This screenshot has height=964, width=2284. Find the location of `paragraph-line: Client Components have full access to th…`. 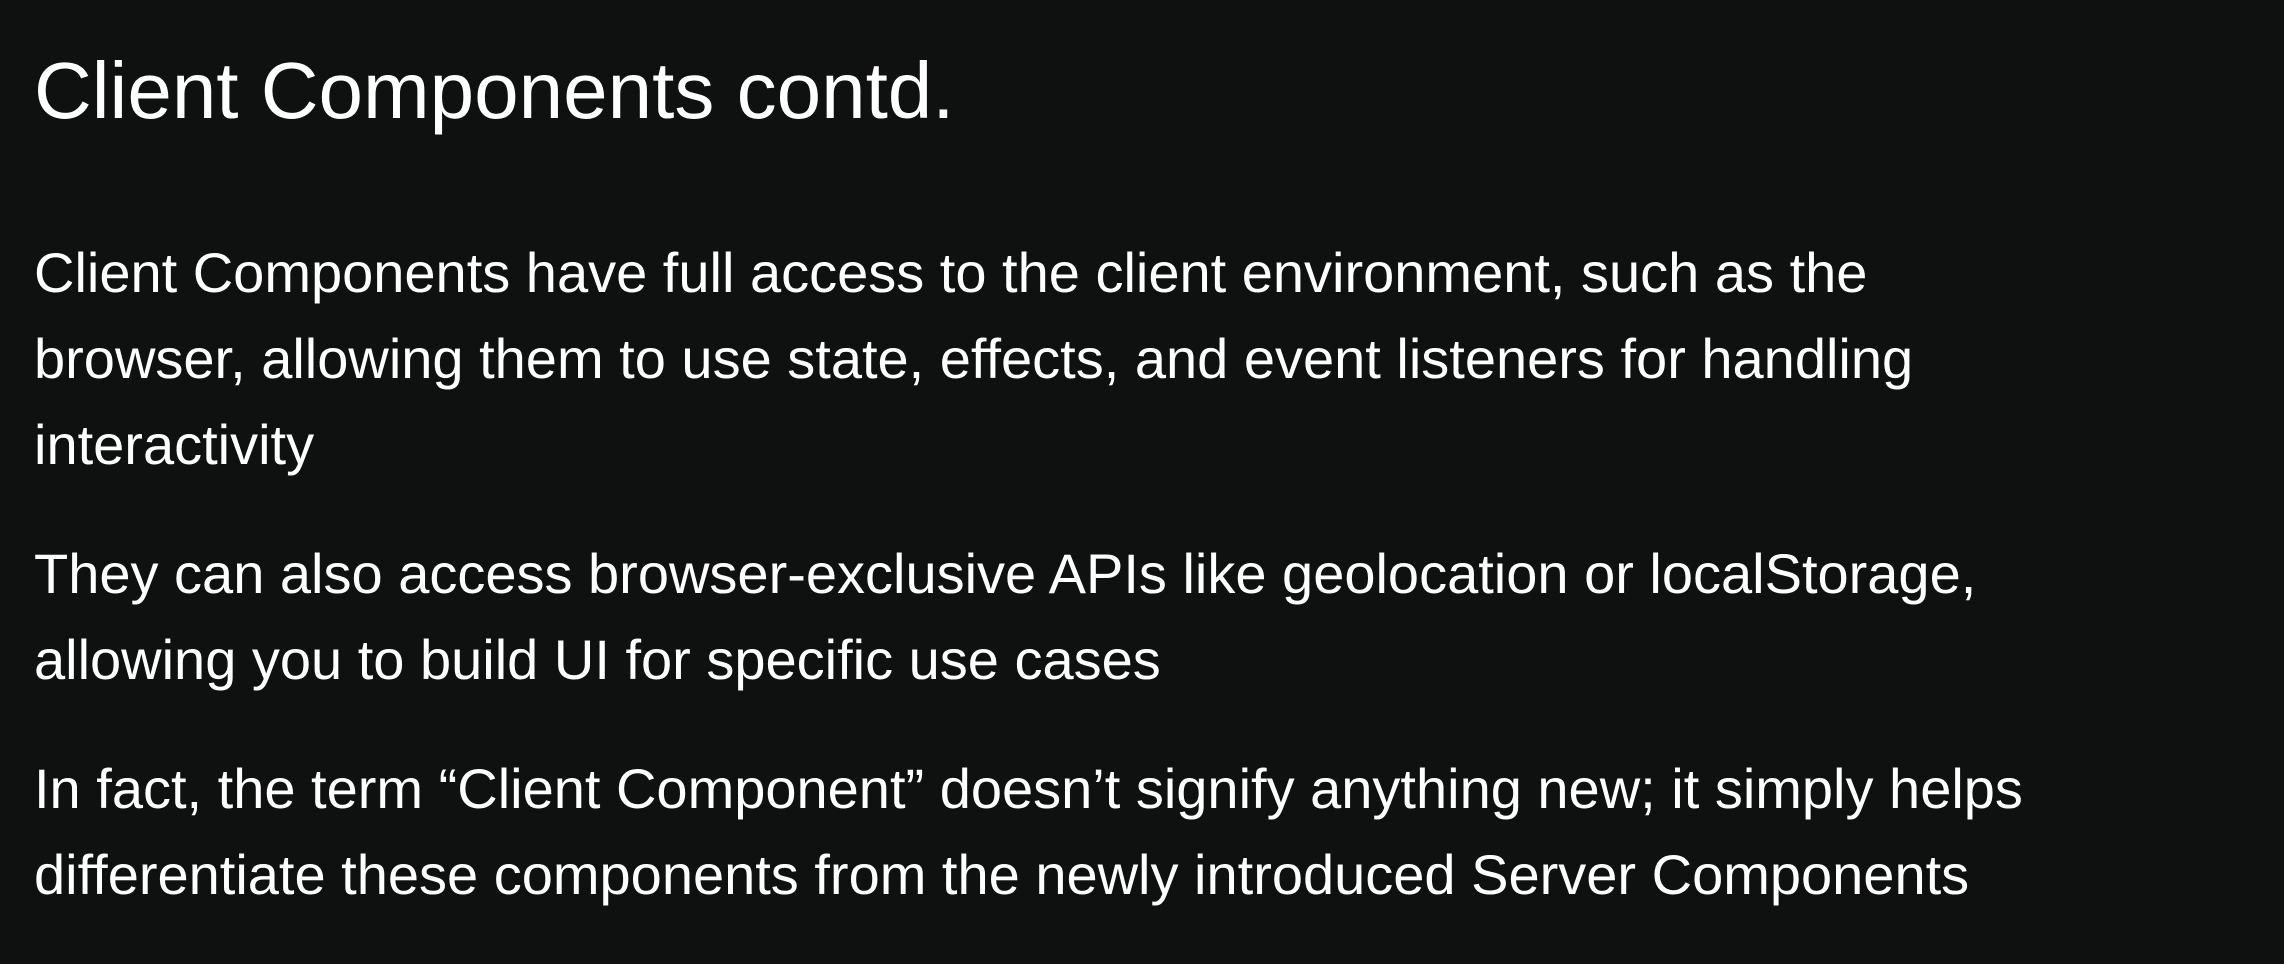

paragraph-line: Client Components have full access to th… is located at coordinates (951, 272).